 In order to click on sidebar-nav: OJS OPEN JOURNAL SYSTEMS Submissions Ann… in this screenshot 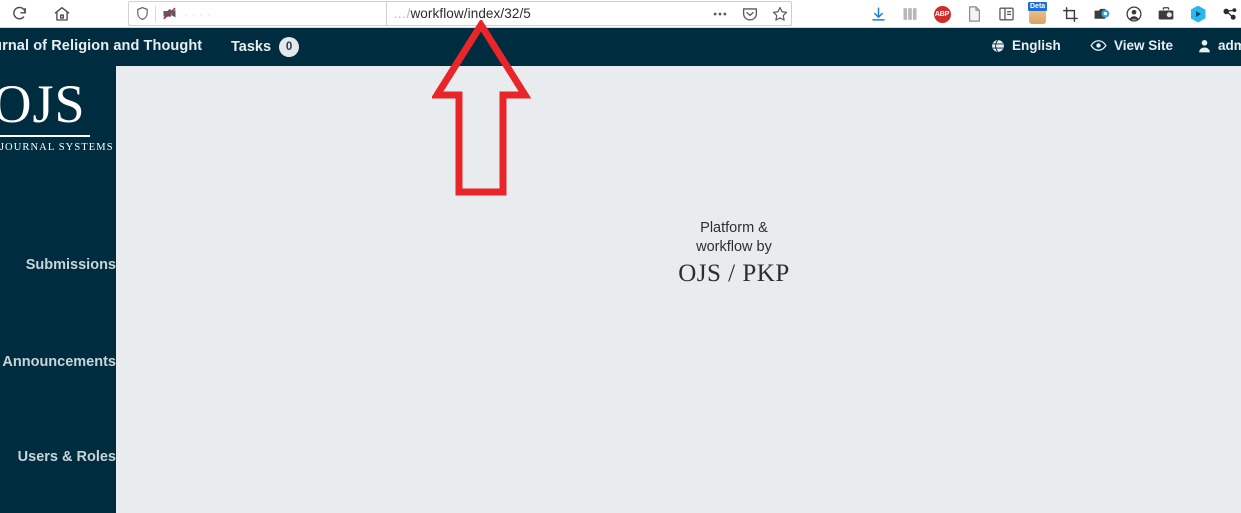, I will do `click(58, 289)`.